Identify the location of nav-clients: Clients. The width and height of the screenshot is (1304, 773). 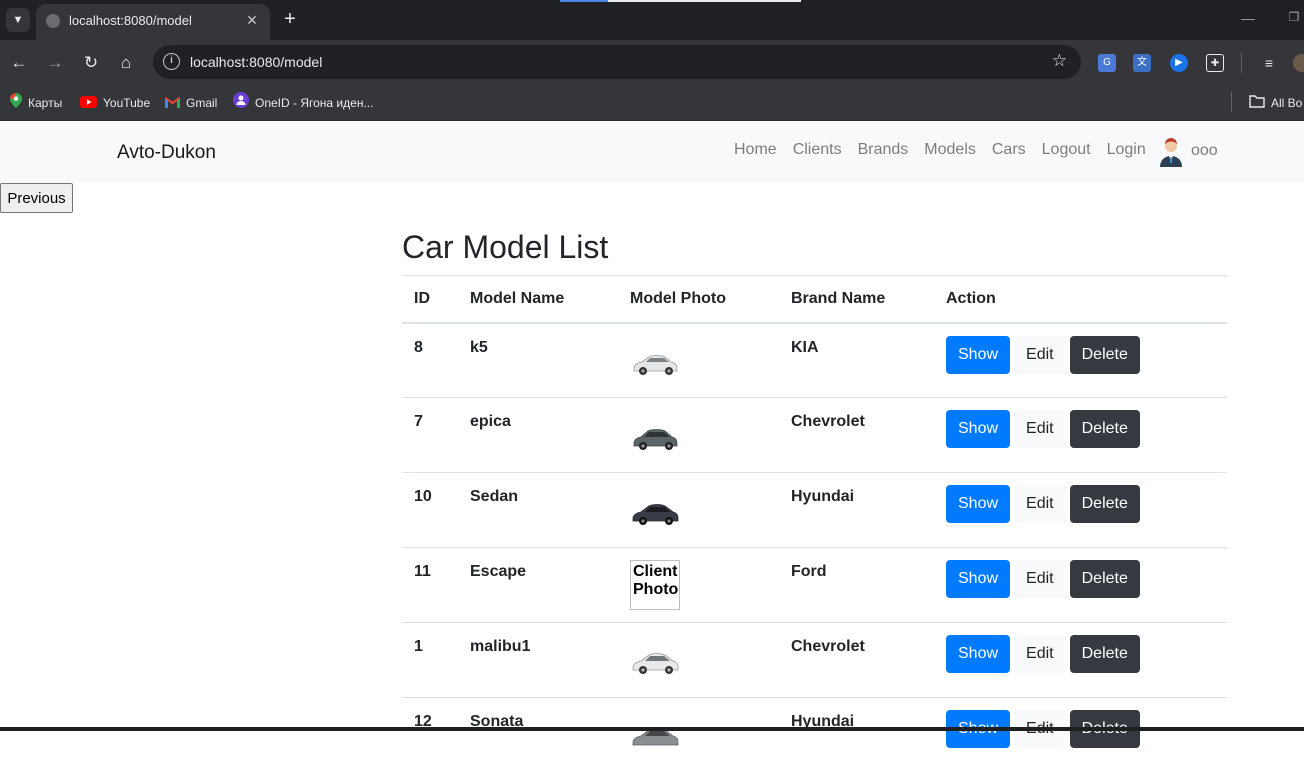
(817, 152).